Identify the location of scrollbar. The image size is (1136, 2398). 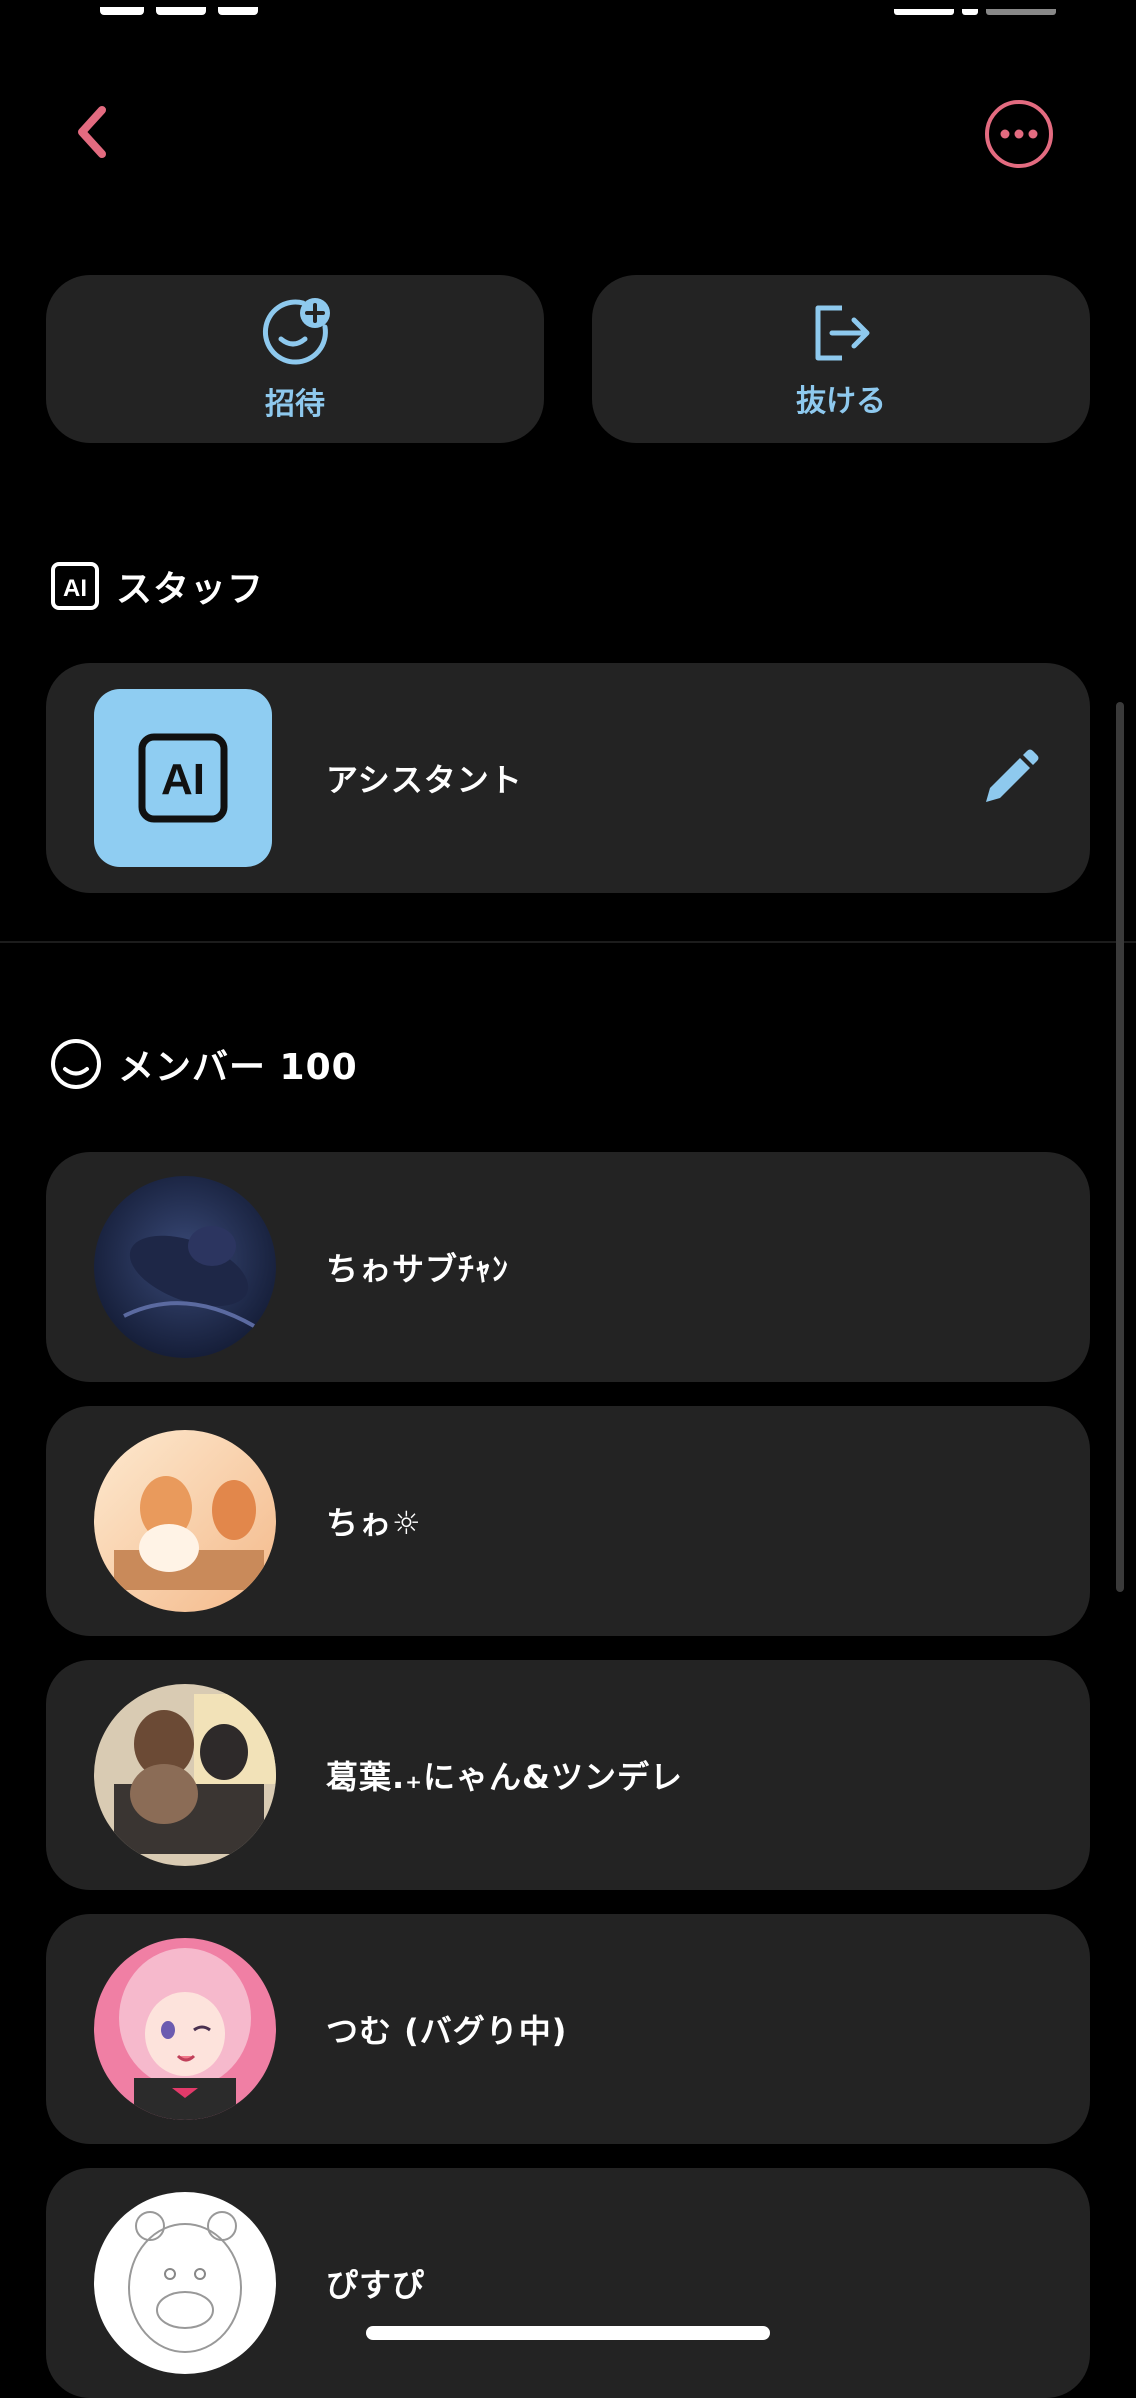
(1120, 1147).